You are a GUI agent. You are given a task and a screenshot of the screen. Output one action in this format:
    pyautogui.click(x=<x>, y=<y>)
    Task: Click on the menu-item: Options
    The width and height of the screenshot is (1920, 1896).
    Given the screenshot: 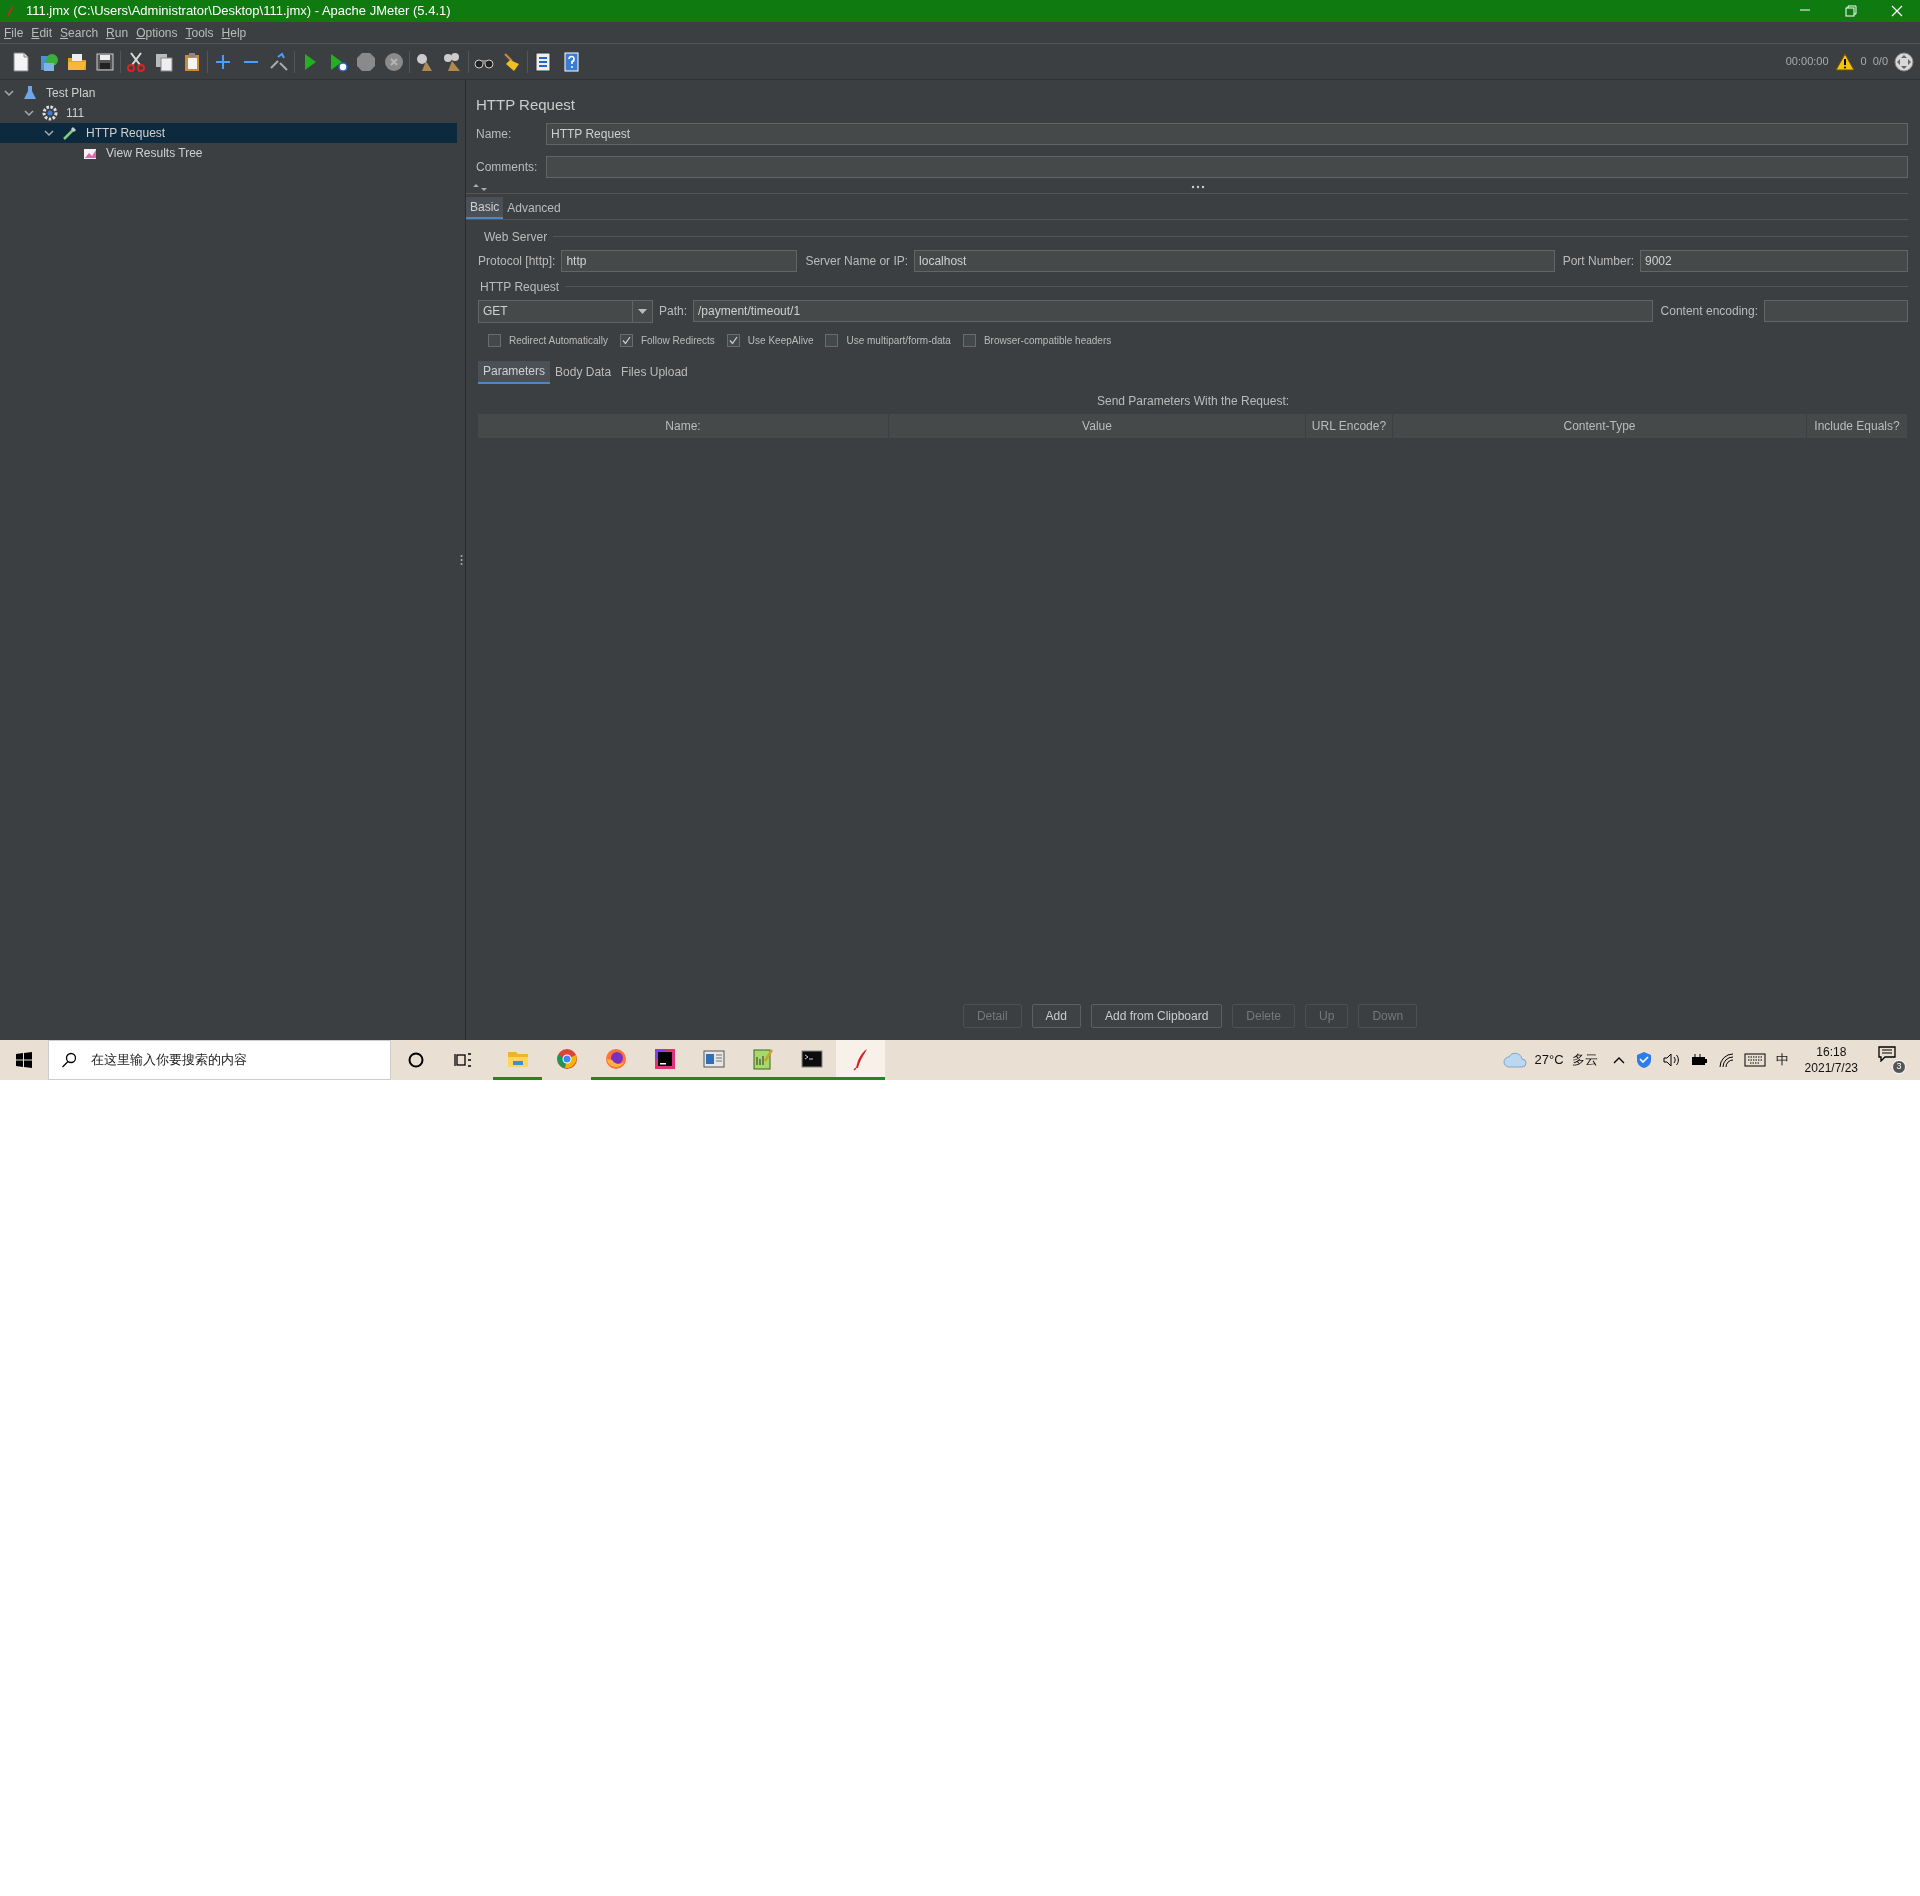 What is the action you would take?
    pyautogui.click(x=157, y=32)
    